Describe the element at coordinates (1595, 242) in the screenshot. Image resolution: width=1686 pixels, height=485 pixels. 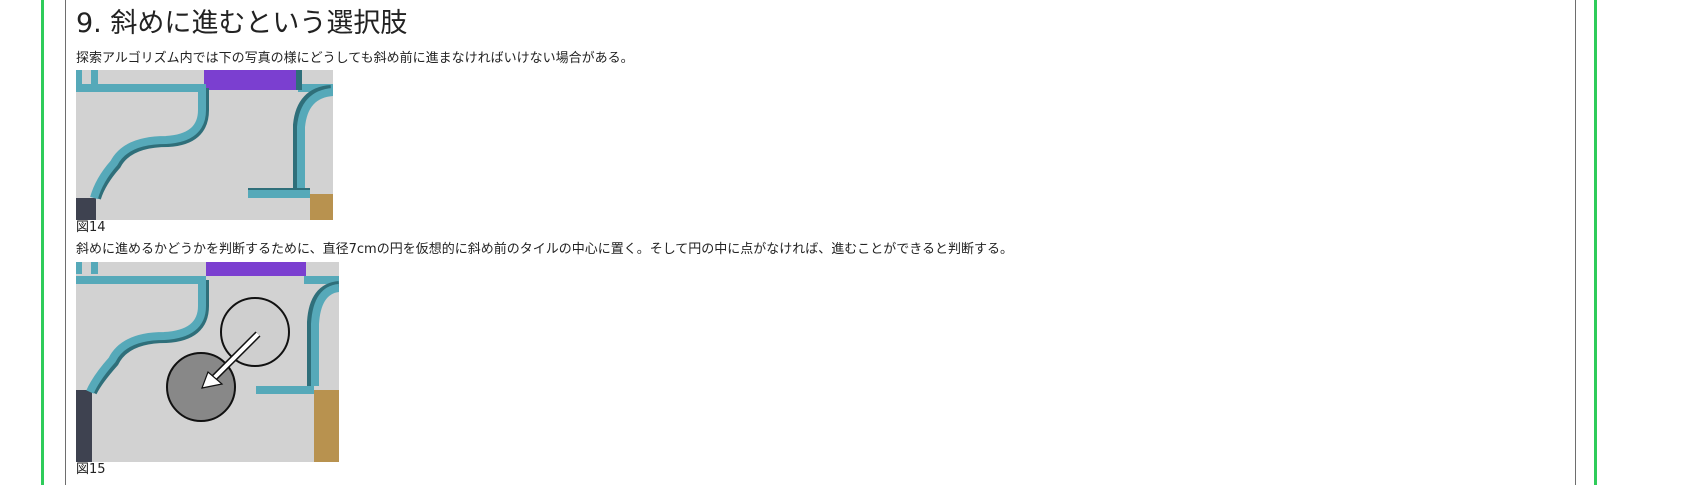
I see `right-accent-border` at that location.